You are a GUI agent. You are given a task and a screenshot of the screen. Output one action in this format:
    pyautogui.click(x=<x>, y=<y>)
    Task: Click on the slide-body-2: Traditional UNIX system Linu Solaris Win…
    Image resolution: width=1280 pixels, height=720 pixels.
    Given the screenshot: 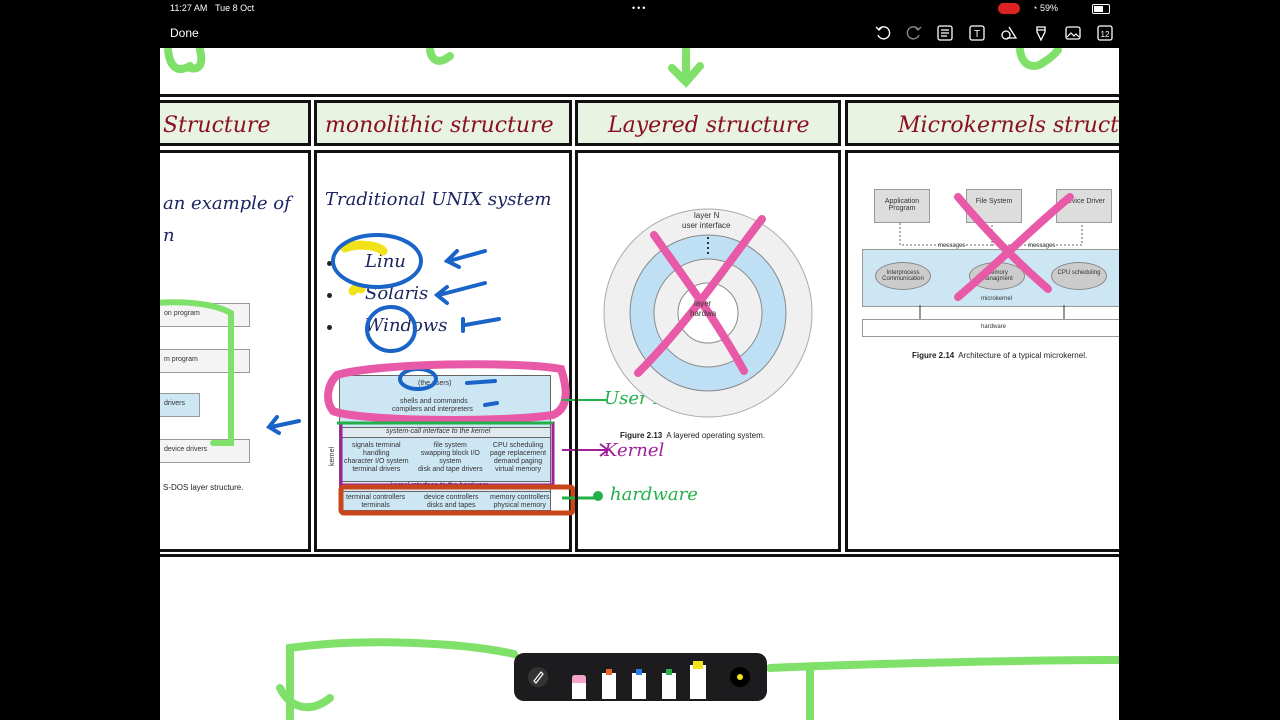 What is the action you would take?
    pyautogui.click(x=444, y=351)
    